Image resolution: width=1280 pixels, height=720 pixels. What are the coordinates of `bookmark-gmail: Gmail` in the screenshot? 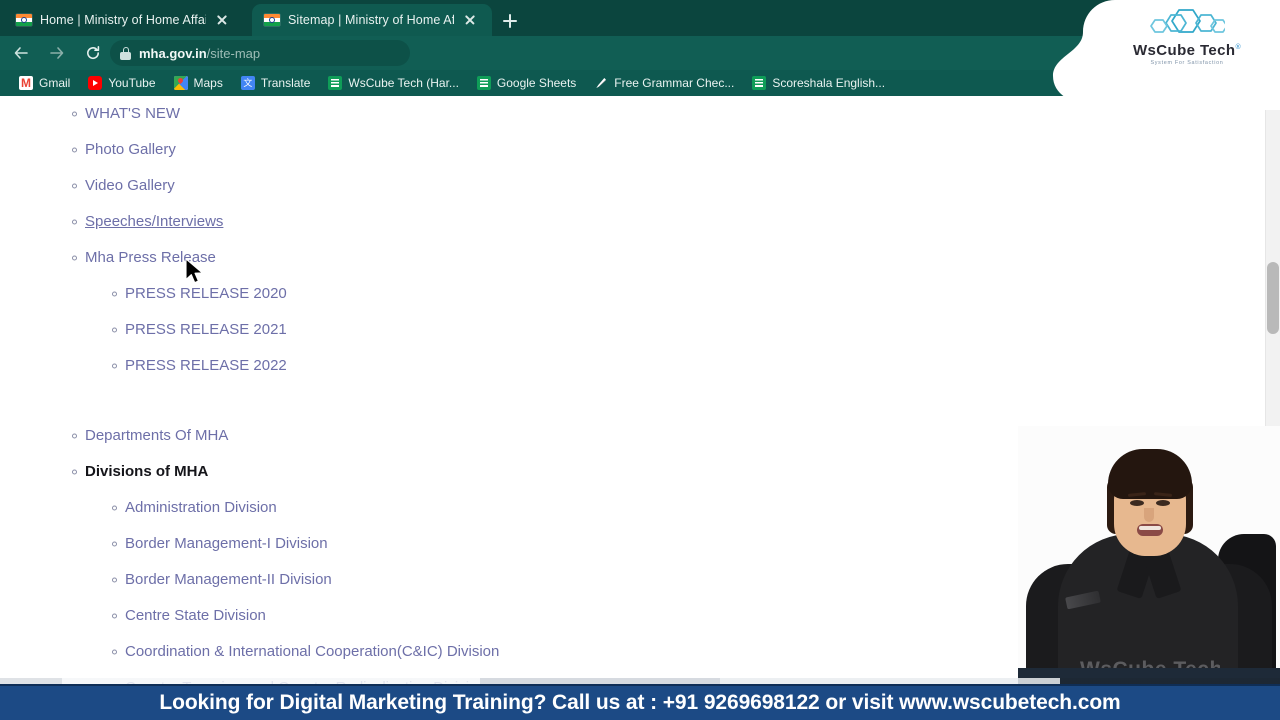 It's located at (44, 83).